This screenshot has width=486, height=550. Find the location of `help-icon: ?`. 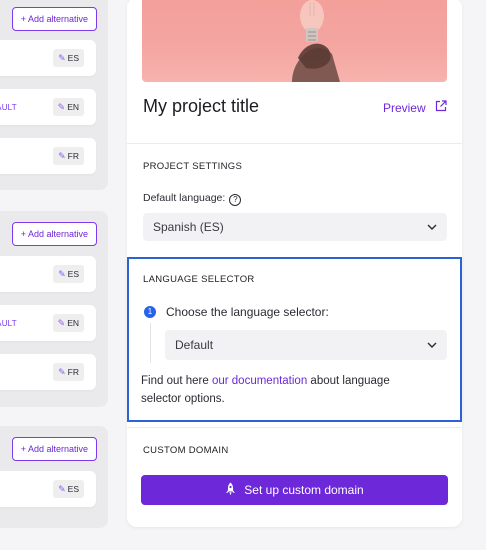

help-icon: ? is located at coordinates (235, 200).